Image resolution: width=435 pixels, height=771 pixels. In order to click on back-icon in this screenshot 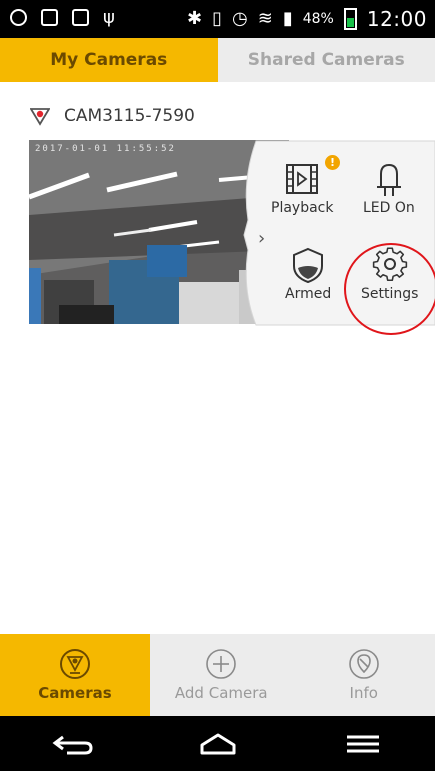, I will do `click(73, 744)`.